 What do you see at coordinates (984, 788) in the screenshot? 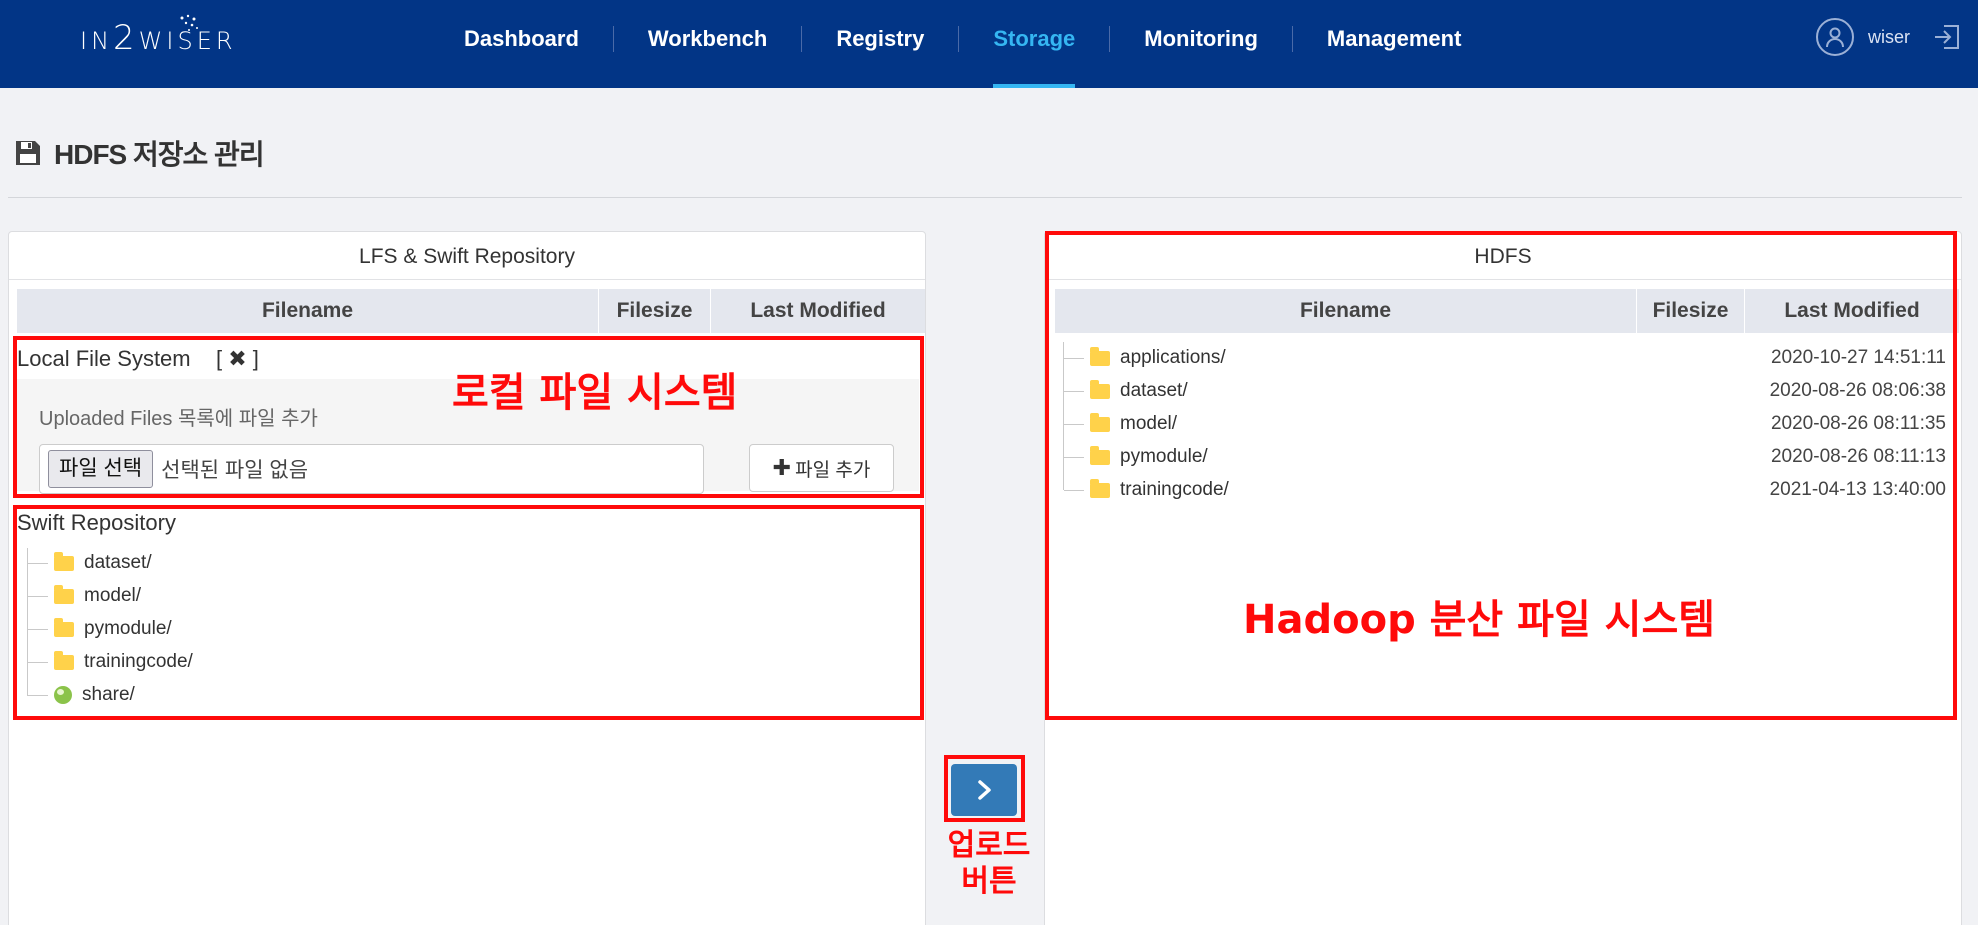
I see `annotation-box-upload` at bounding box center [984, 788].